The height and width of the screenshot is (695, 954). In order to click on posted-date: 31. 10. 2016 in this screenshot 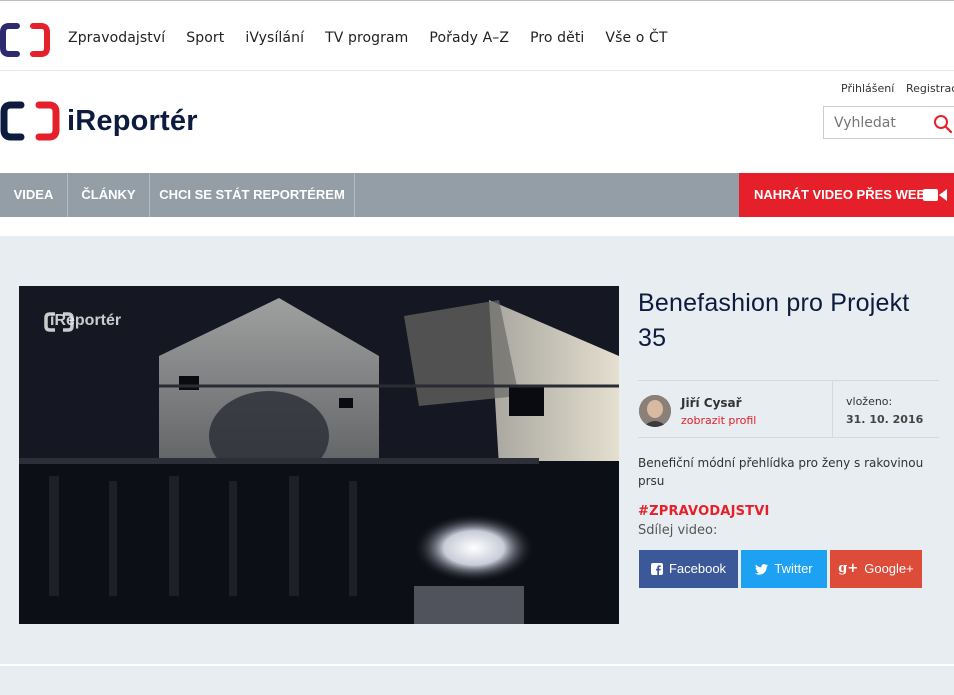, I will do `click(885, 419)`.